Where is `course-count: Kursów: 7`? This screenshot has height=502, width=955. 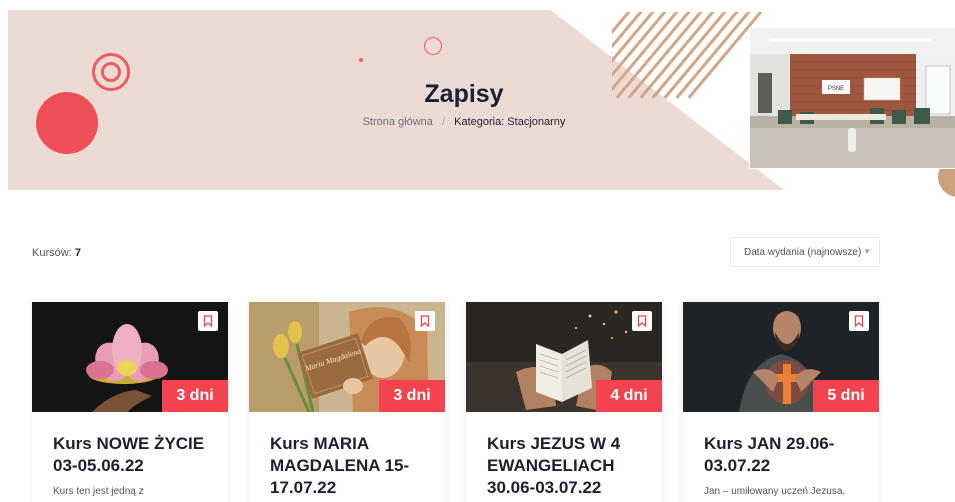
course-count: Kursów: 7 is located at coordinates (56, 253).